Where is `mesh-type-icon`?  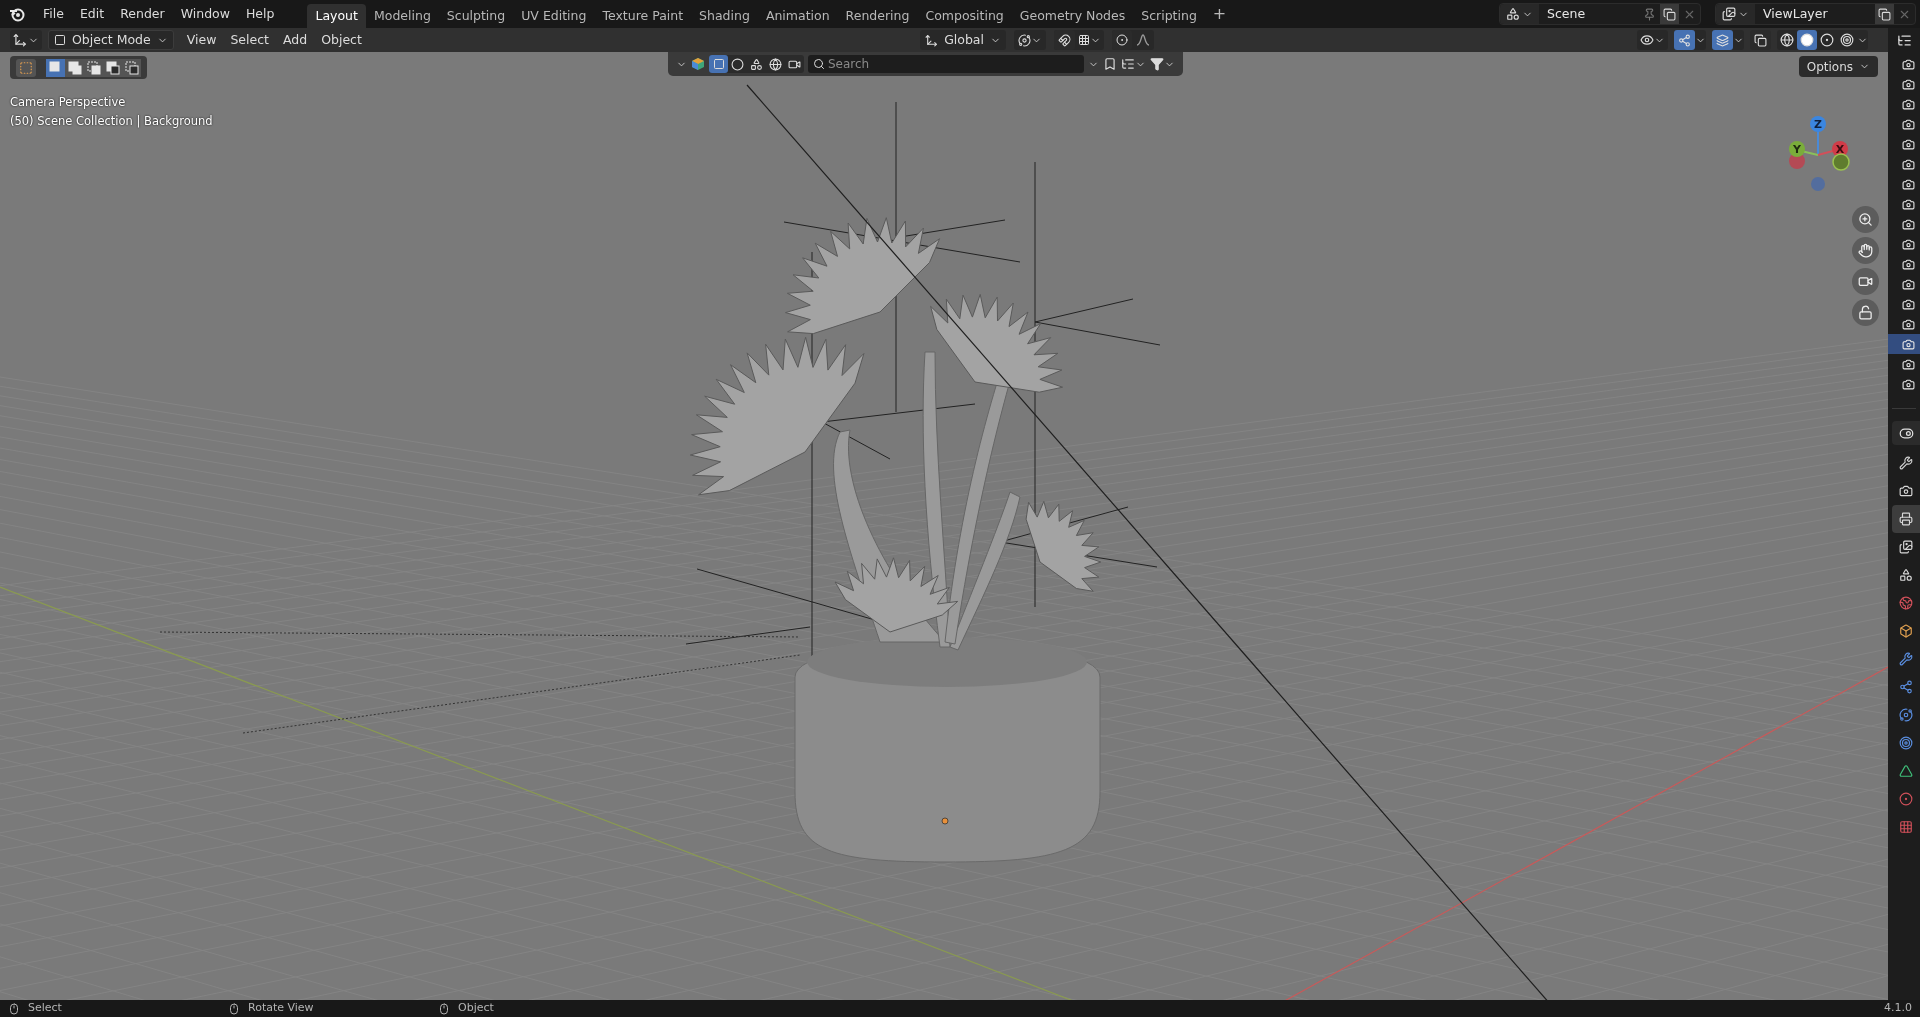 mesh-type-icon is located at coordinates (737, 64).